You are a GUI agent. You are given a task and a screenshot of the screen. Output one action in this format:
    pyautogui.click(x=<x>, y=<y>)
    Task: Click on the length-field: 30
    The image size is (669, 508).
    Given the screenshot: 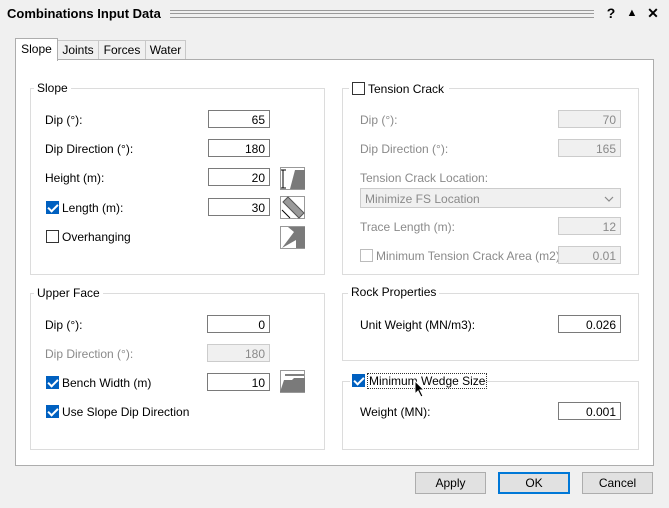 What is the action you would take?
    pyautogui.click(x=239, y=207)
    